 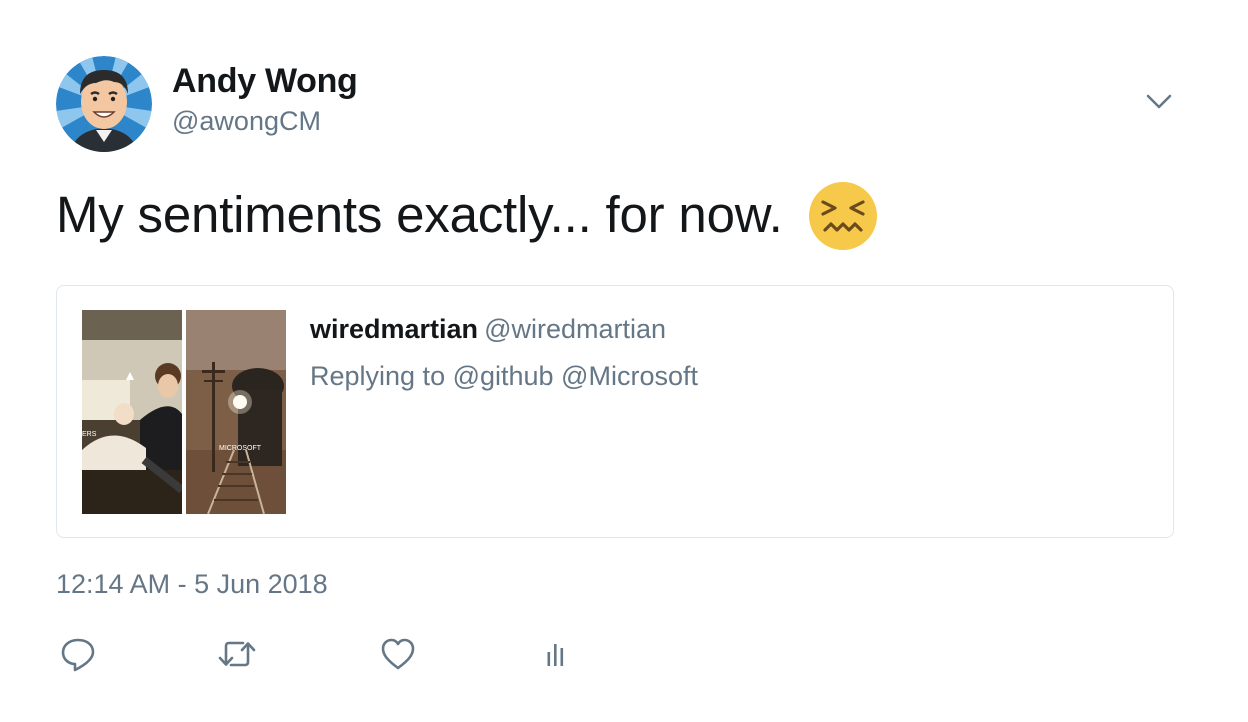 I want to click on quoted-author-name: wiredmartian, so click(x=394, y=329).